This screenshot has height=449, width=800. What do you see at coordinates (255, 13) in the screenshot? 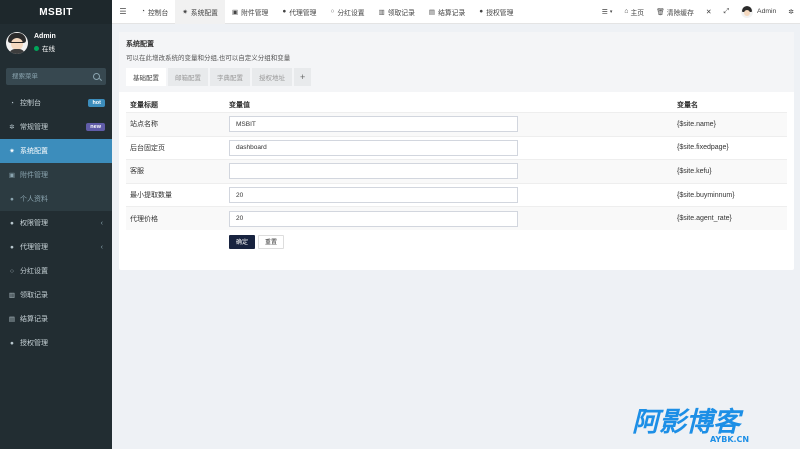
I see `tab-label: 附件管理` at bounding box center [255, 13].